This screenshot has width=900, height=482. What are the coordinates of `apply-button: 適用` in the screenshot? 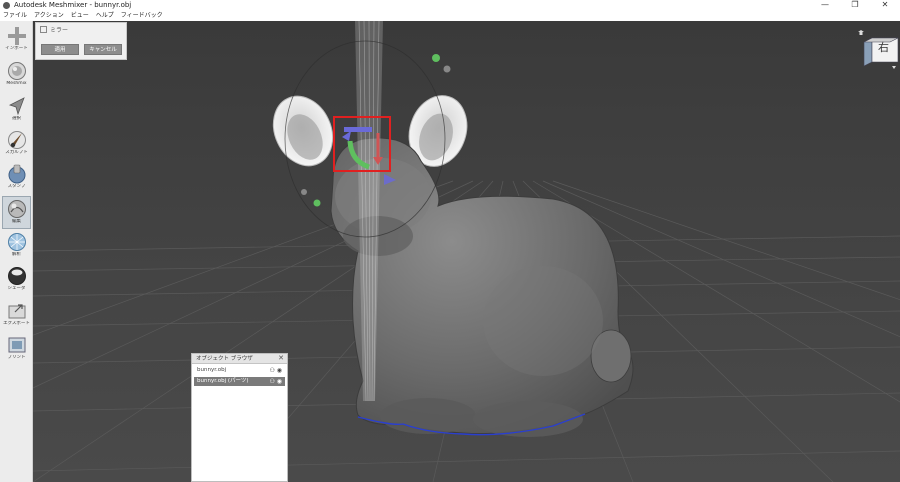 It's located at (60, 49).